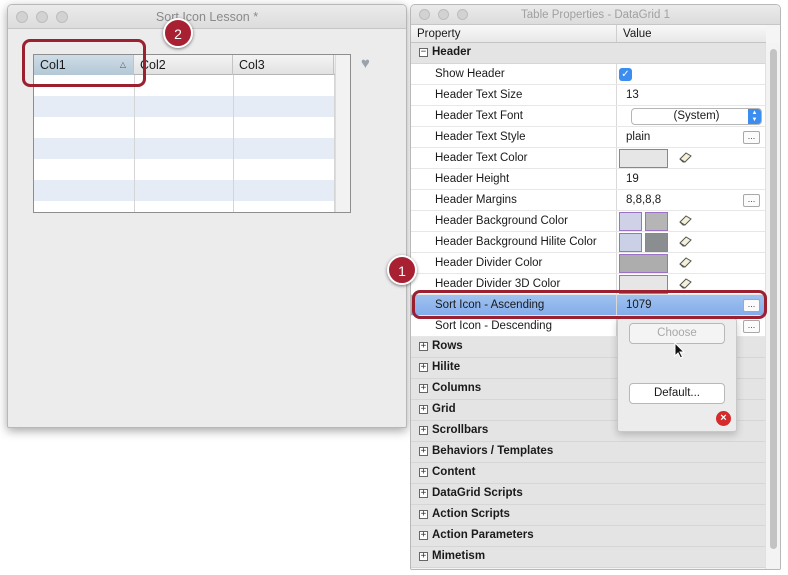 The width and height of the screenshot is (788, 575). I want to click on group-mimetism: + Mimetism, so click(588, 557).